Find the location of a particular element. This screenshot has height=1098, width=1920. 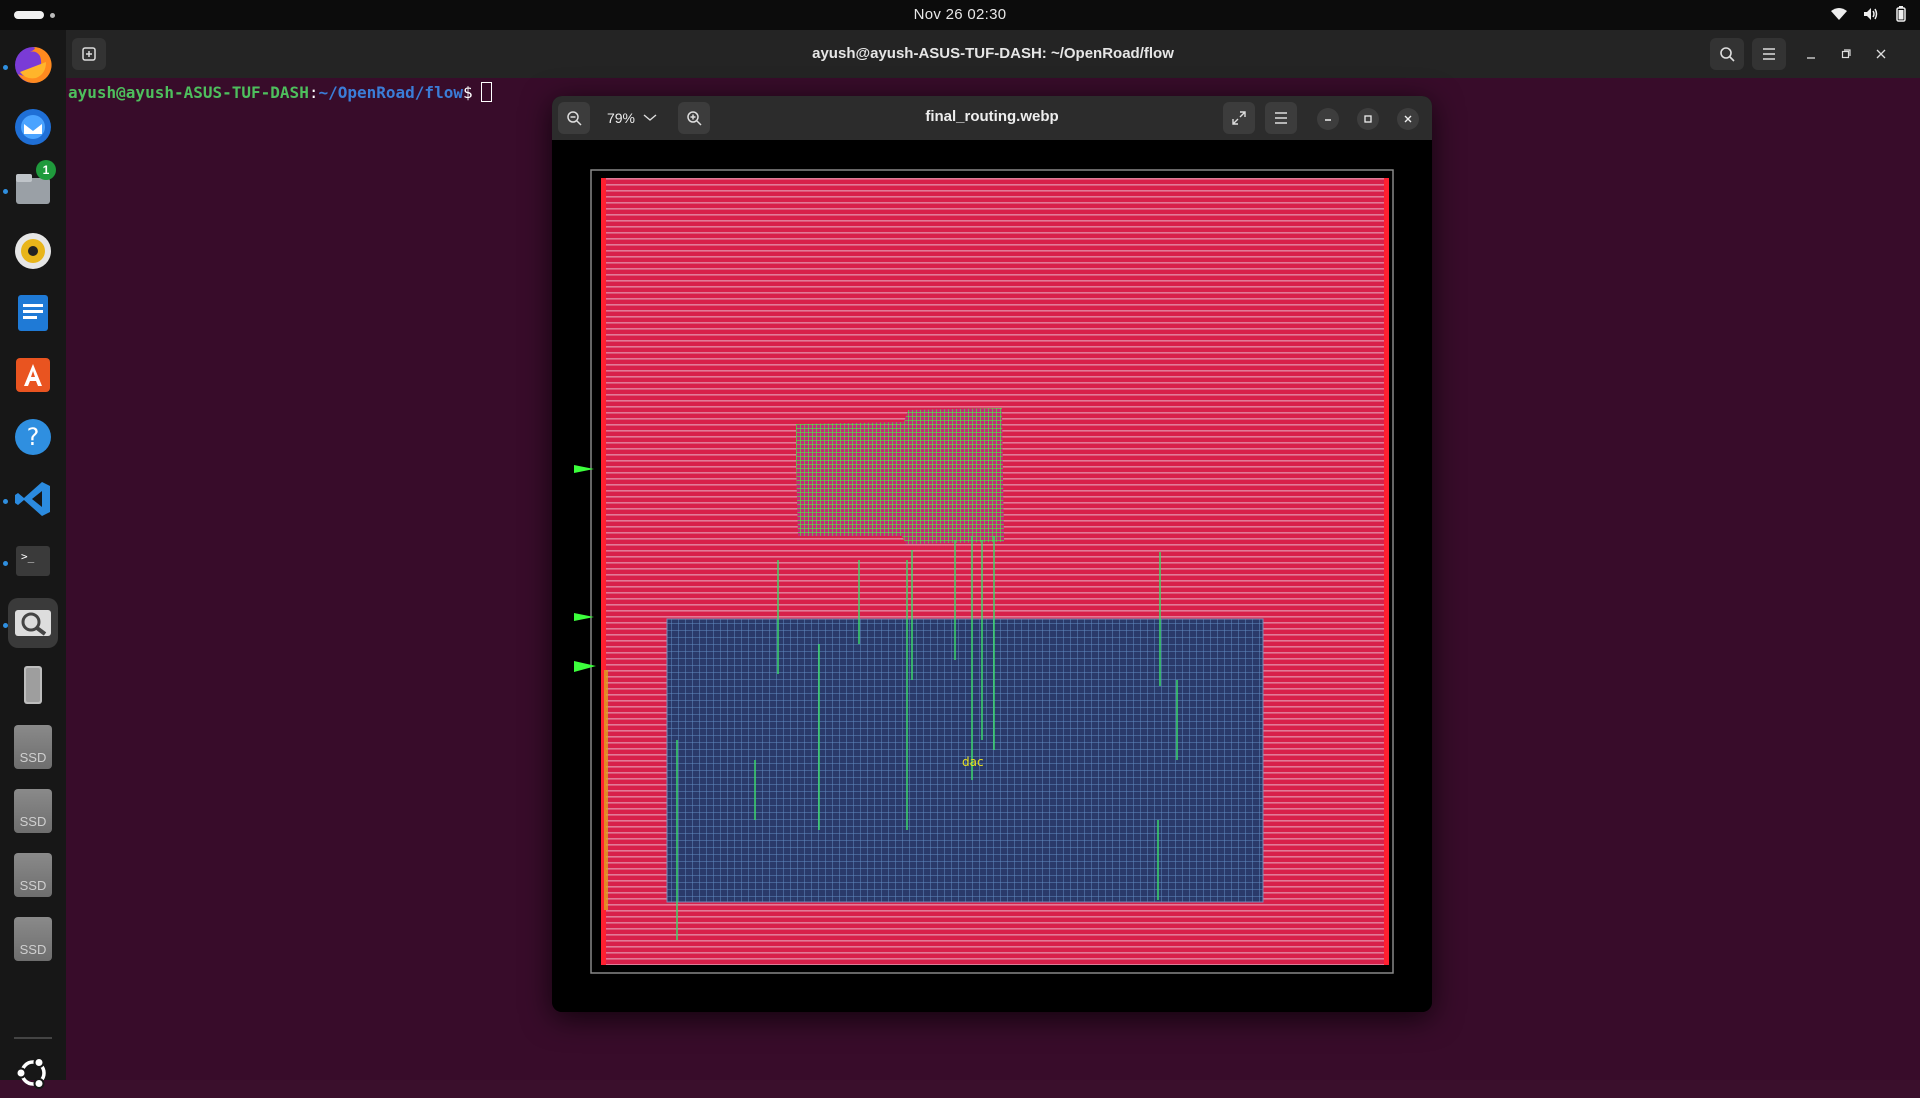

rhythmbox-launcher is located at coordinates (33, 251).